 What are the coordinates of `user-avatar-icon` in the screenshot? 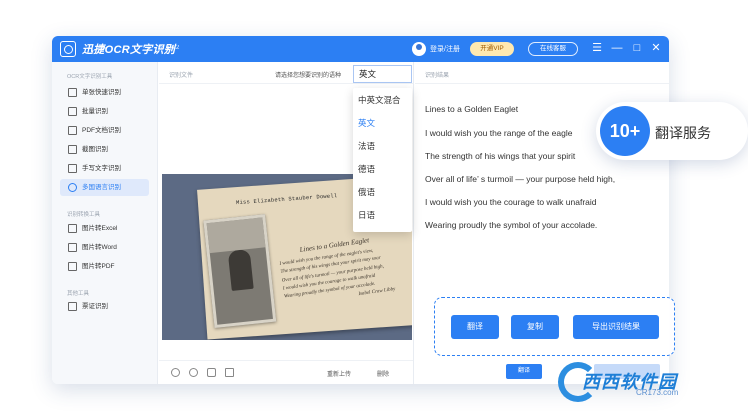 It's located at (419, 49).